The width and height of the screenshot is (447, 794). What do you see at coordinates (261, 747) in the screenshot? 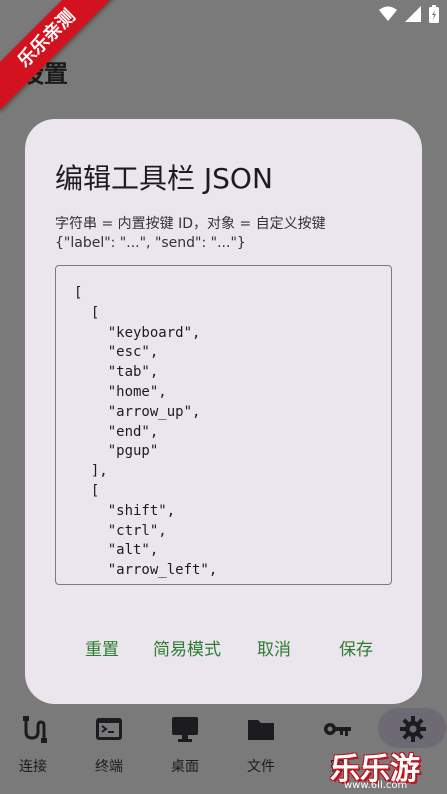
I see `nav-item-files: 文件` at bounding box center [261, 747].